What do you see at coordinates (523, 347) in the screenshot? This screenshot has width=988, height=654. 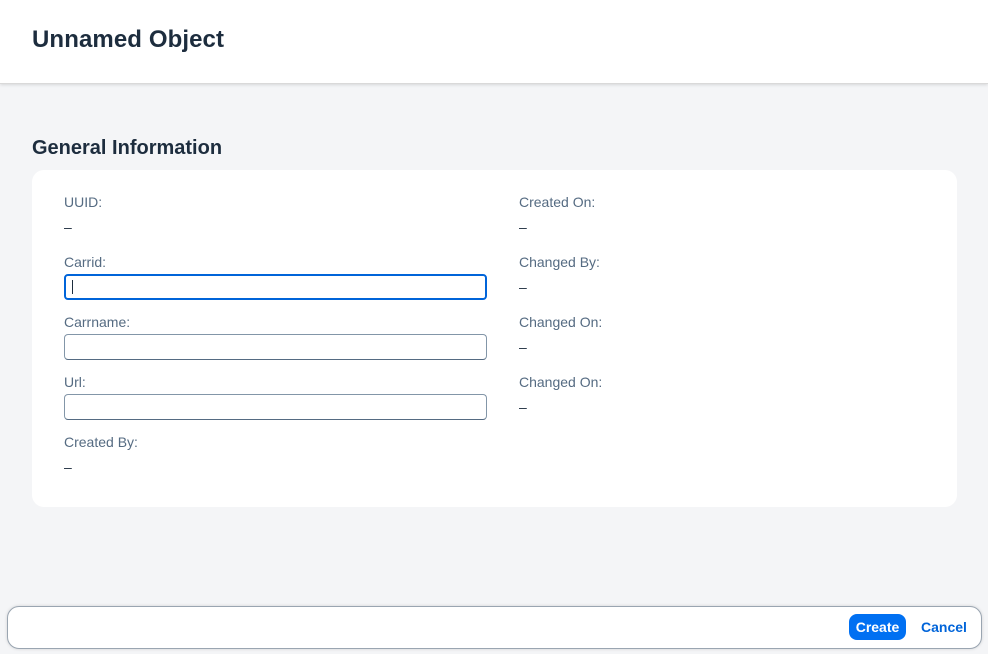 I see `changed-on-value: –` at bounding box center [523, 347].